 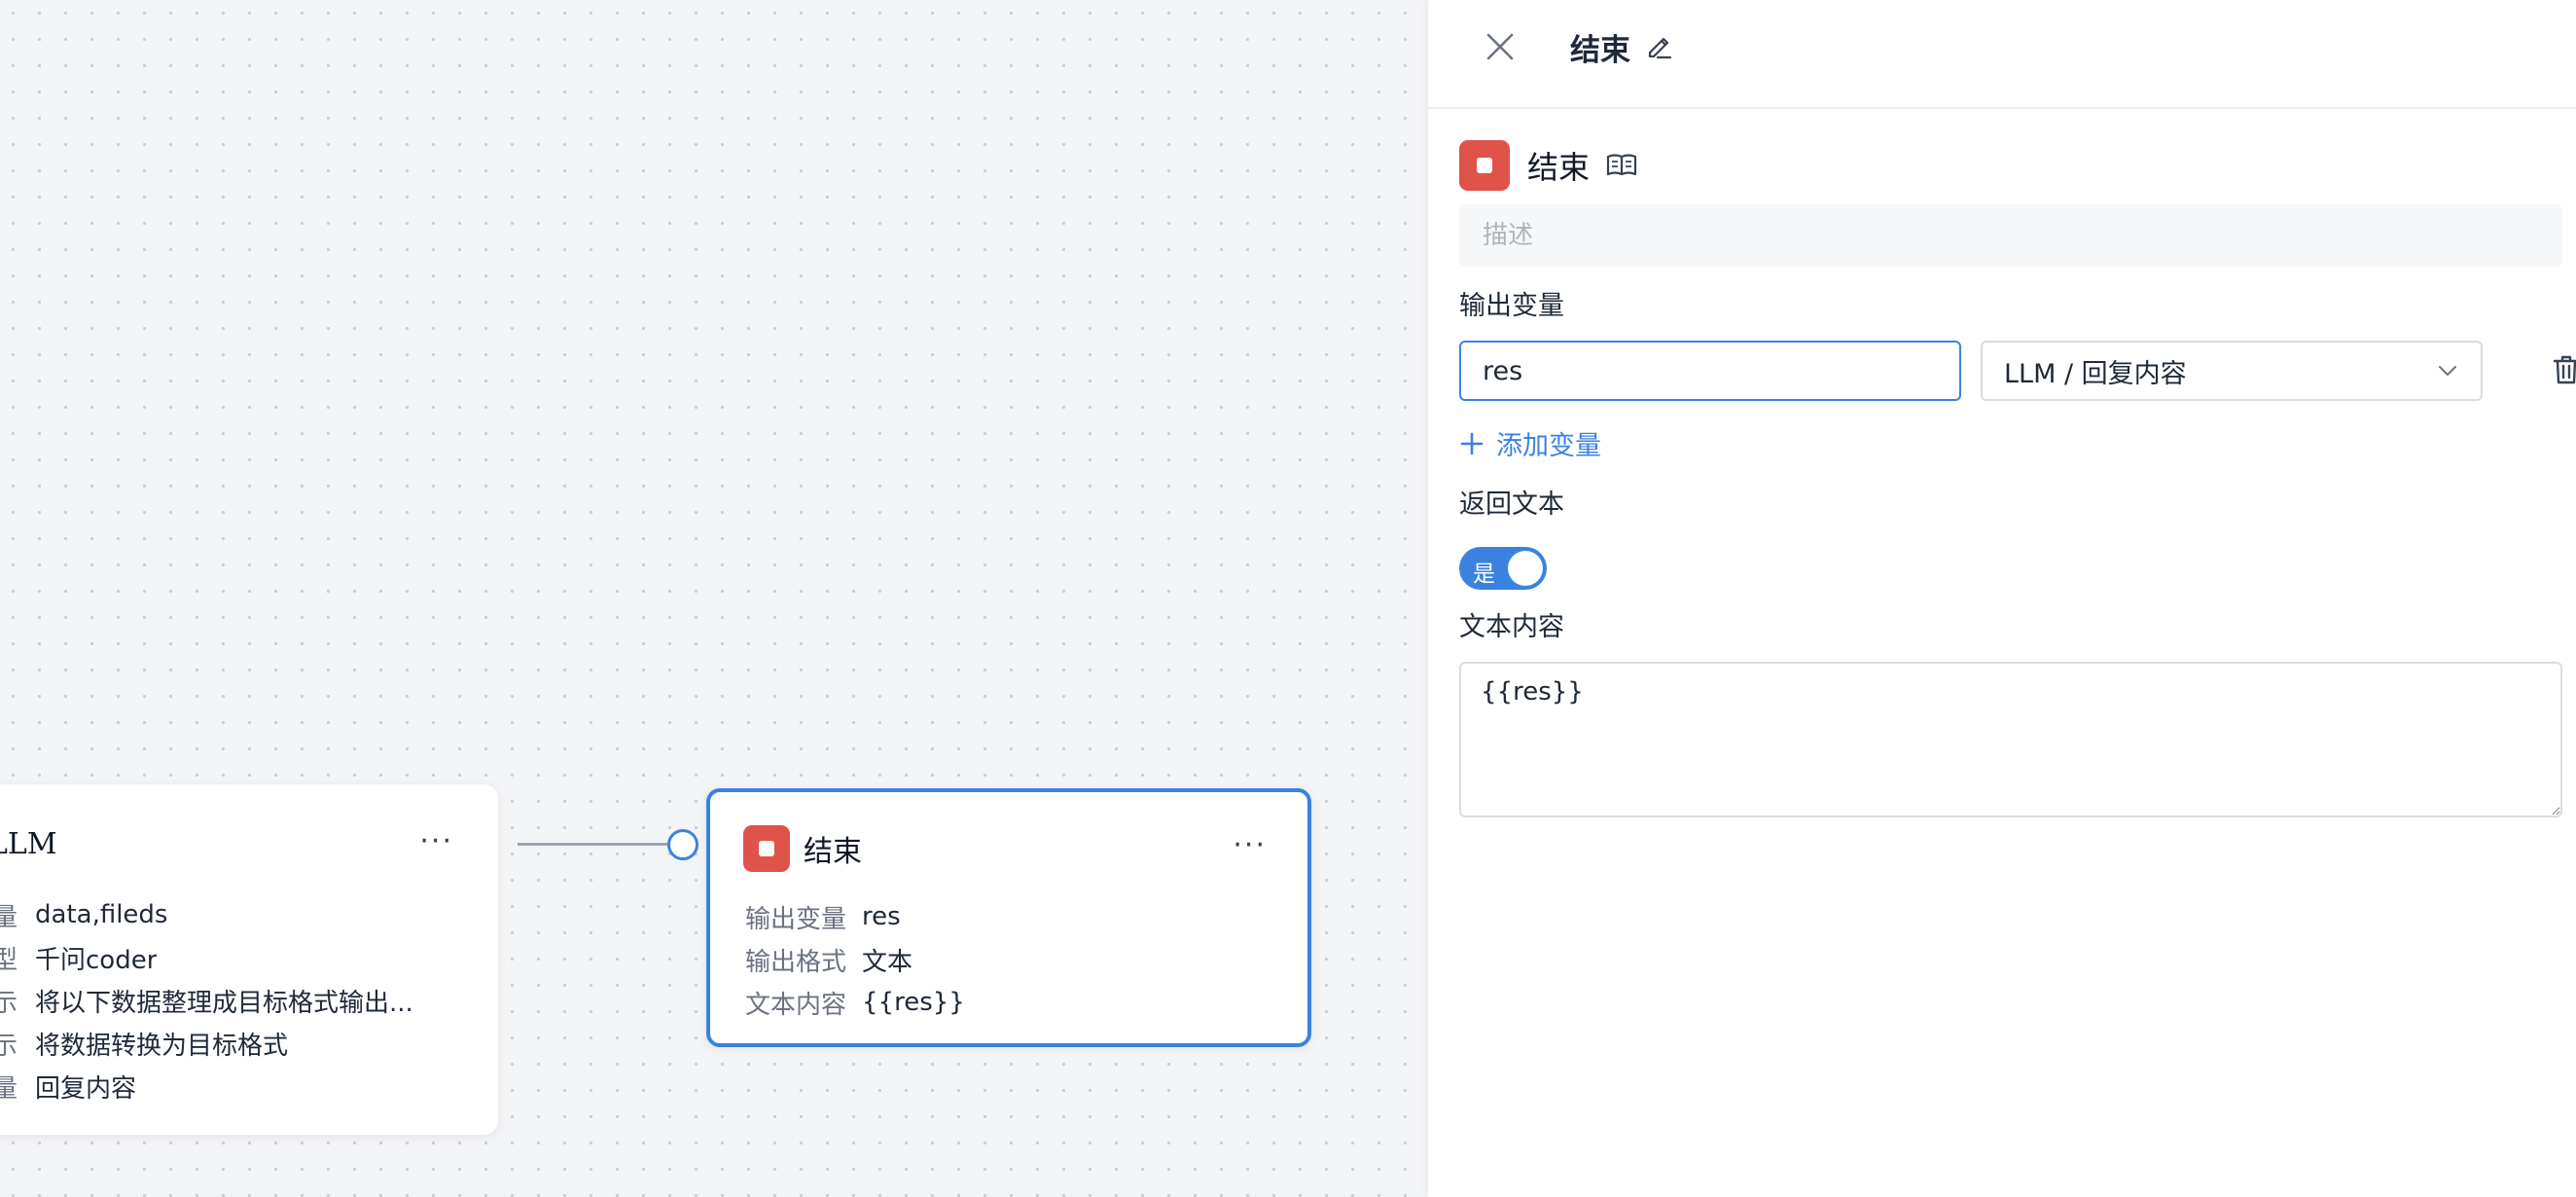 I want to click on toggle-label: 是, so click(x=1484, y=575).